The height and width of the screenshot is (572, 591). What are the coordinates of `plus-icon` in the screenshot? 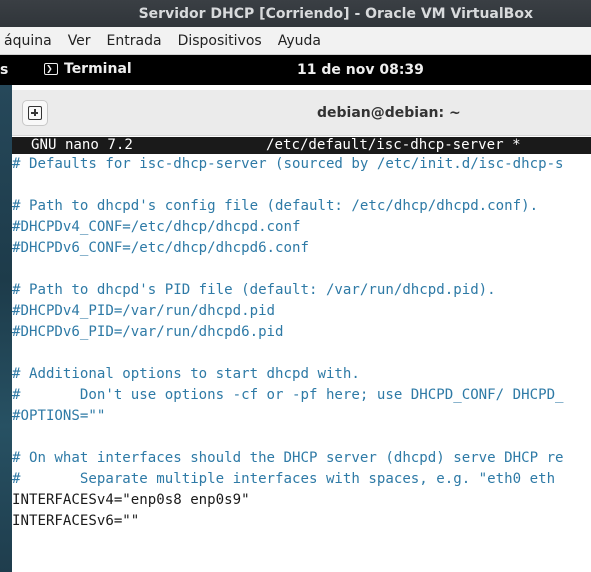 It's located at (35, 113).